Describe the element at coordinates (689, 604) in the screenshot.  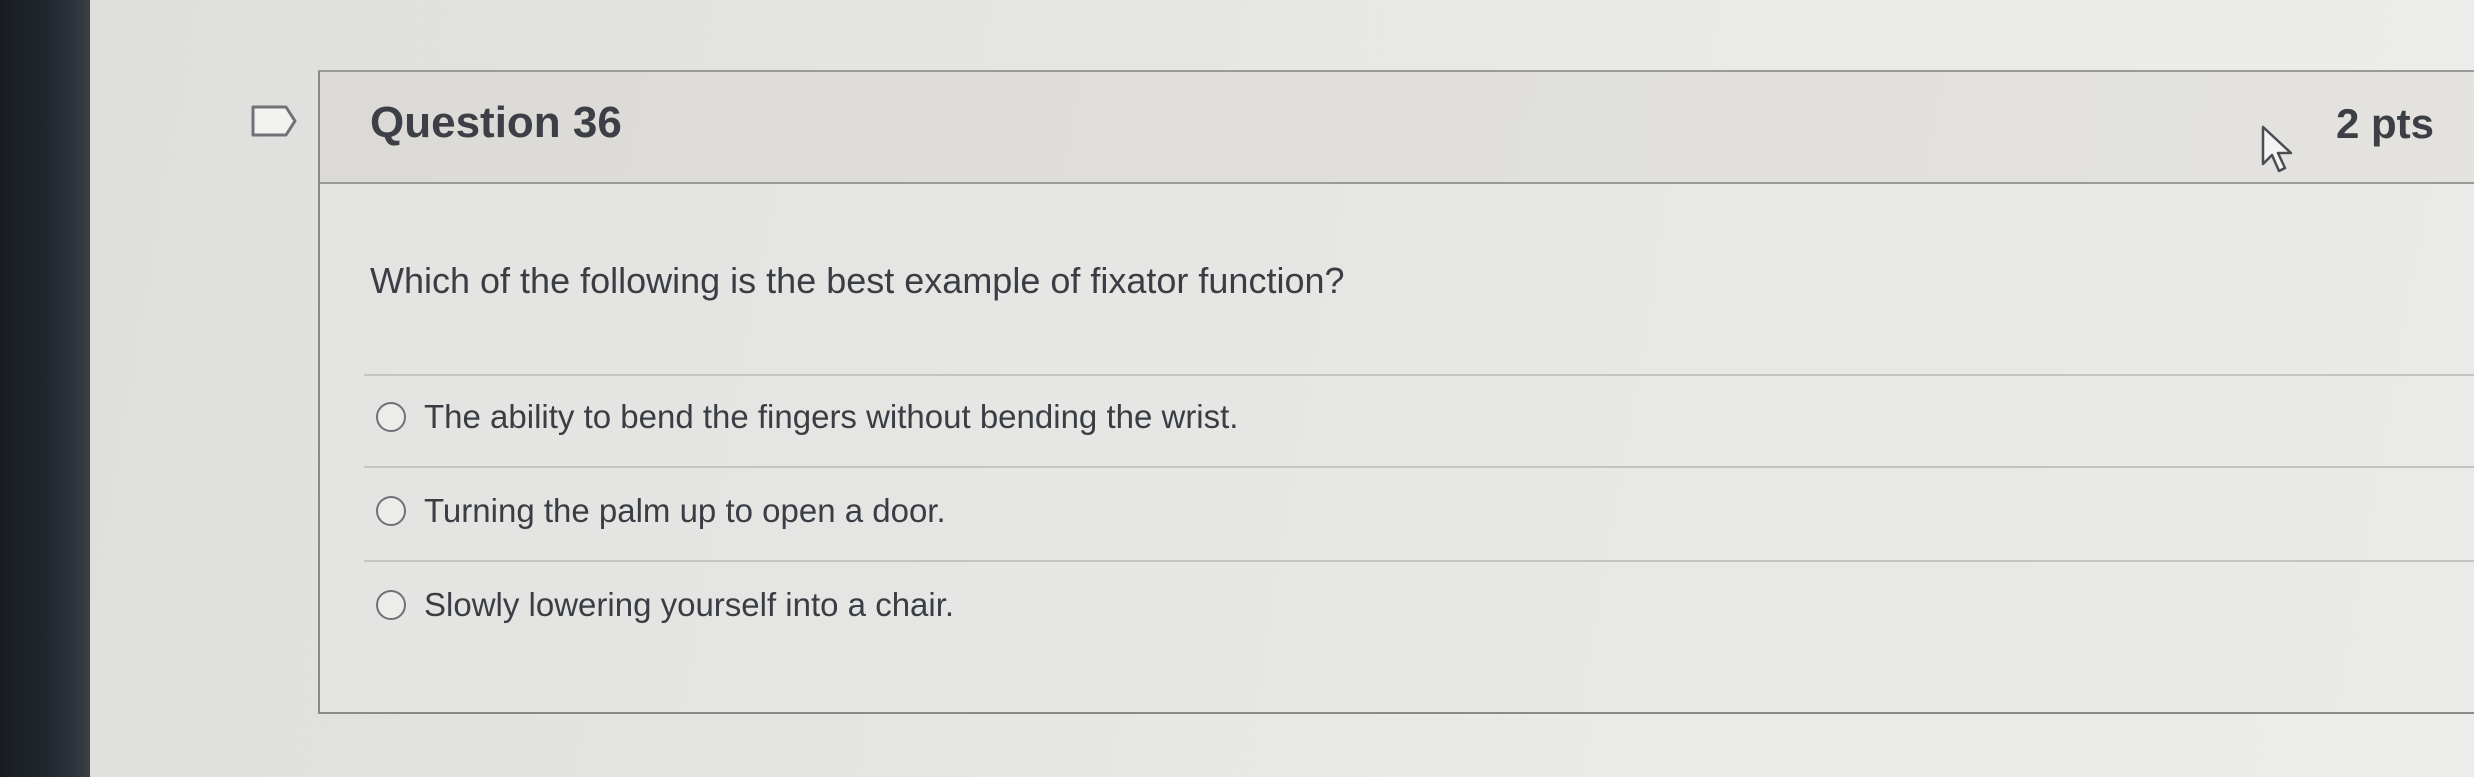
I see `answer-label: Slowly lowering yourself into a chair.` at that location.